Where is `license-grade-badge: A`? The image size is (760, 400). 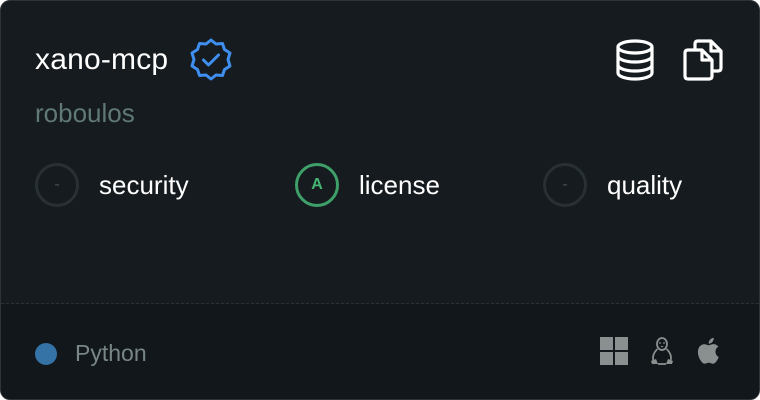 license-grade-badge: A is located at coordinates (317, 185).